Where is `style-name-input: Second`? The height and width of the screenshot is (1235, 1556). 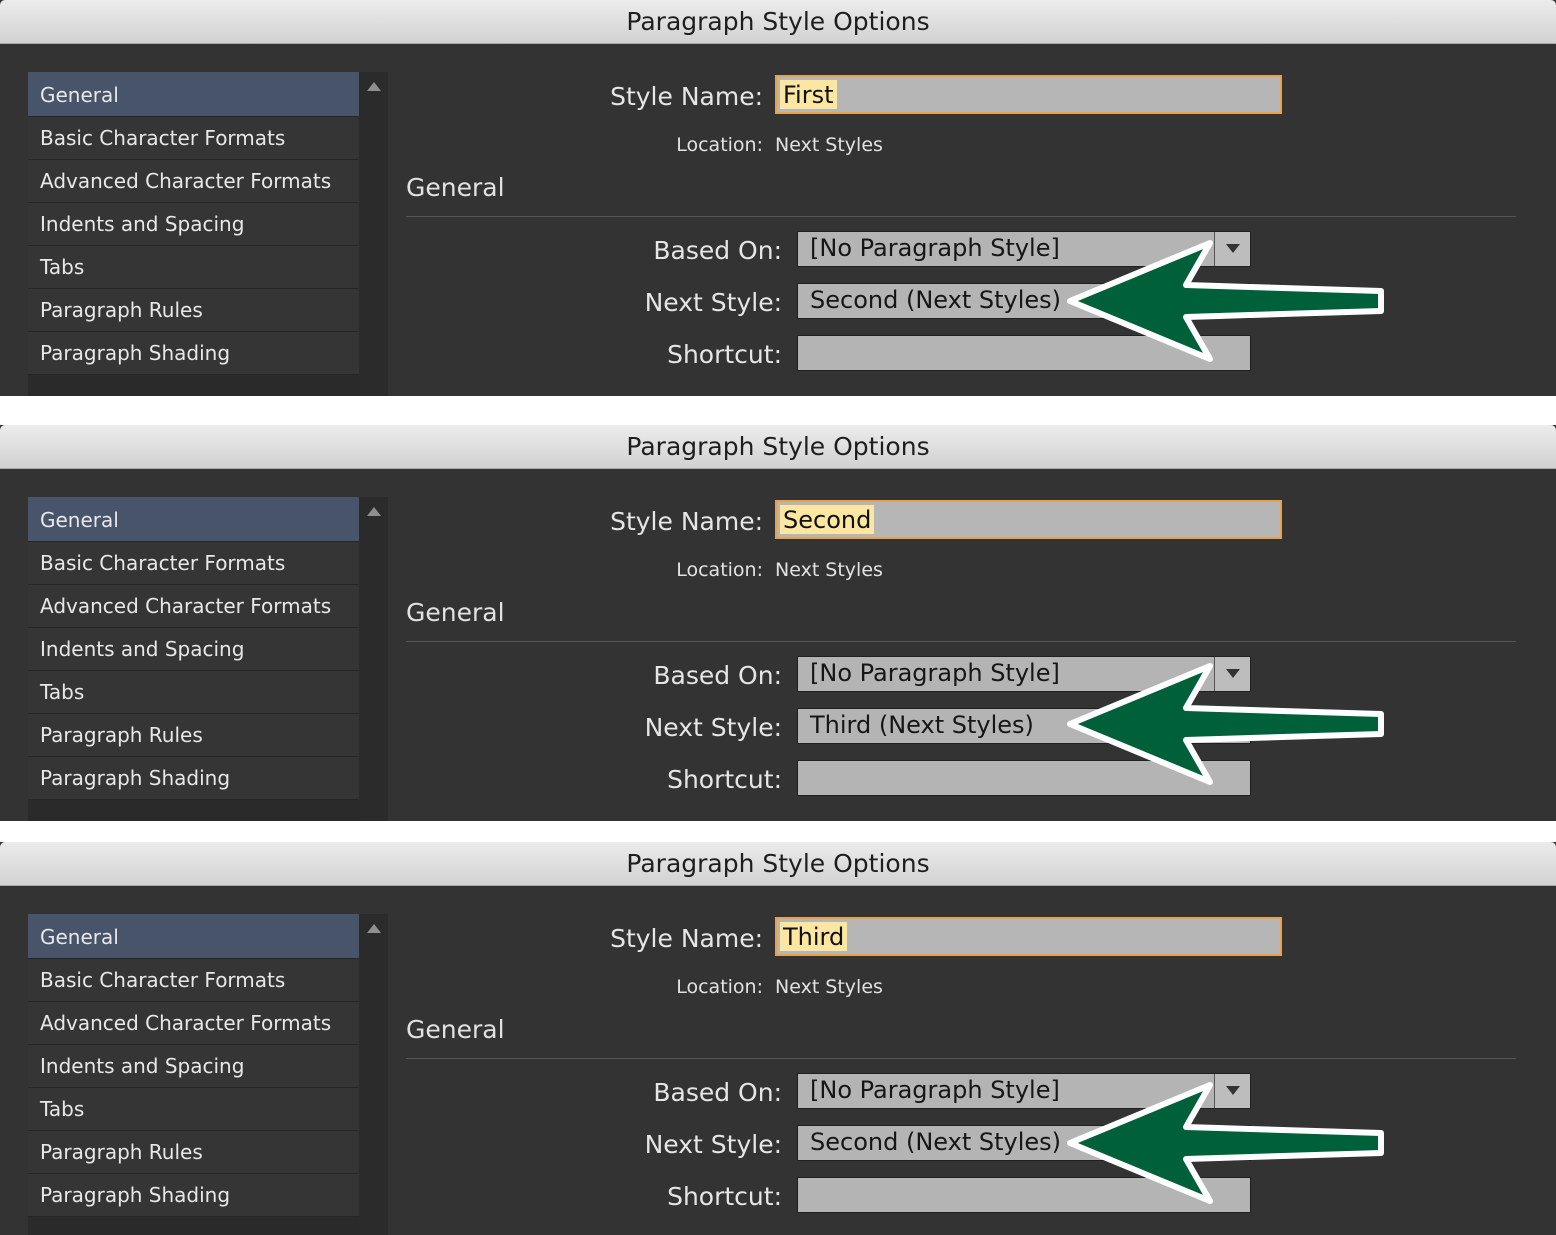 style-name-input: Second is located at coordinates (1028, 519).